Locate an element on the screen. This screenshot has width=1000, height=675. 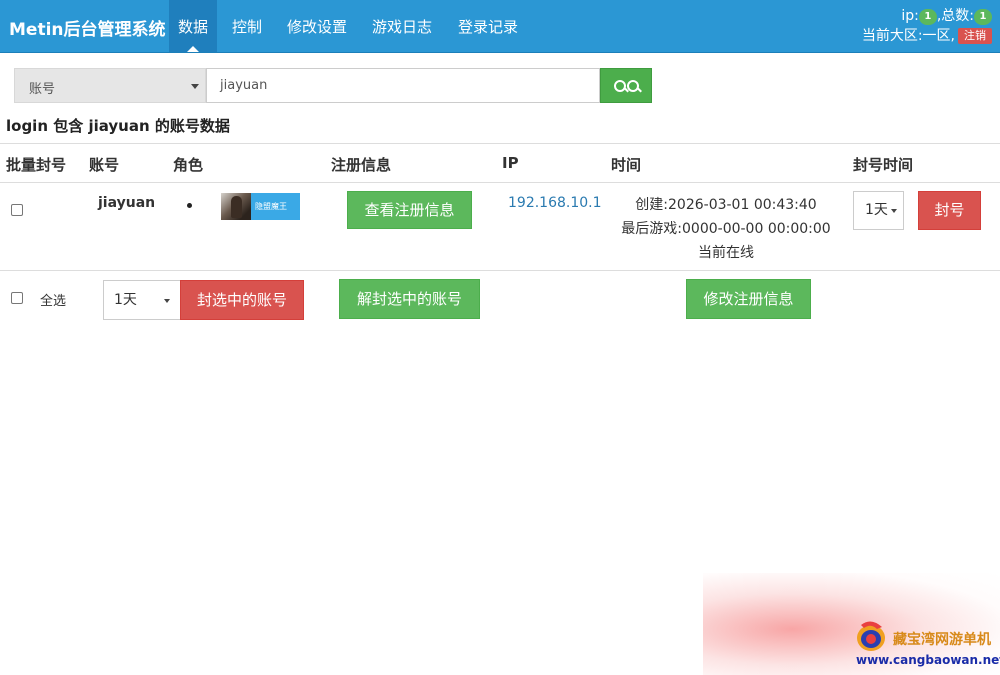
th-character: 角色 is located at coordinates (188, 165).